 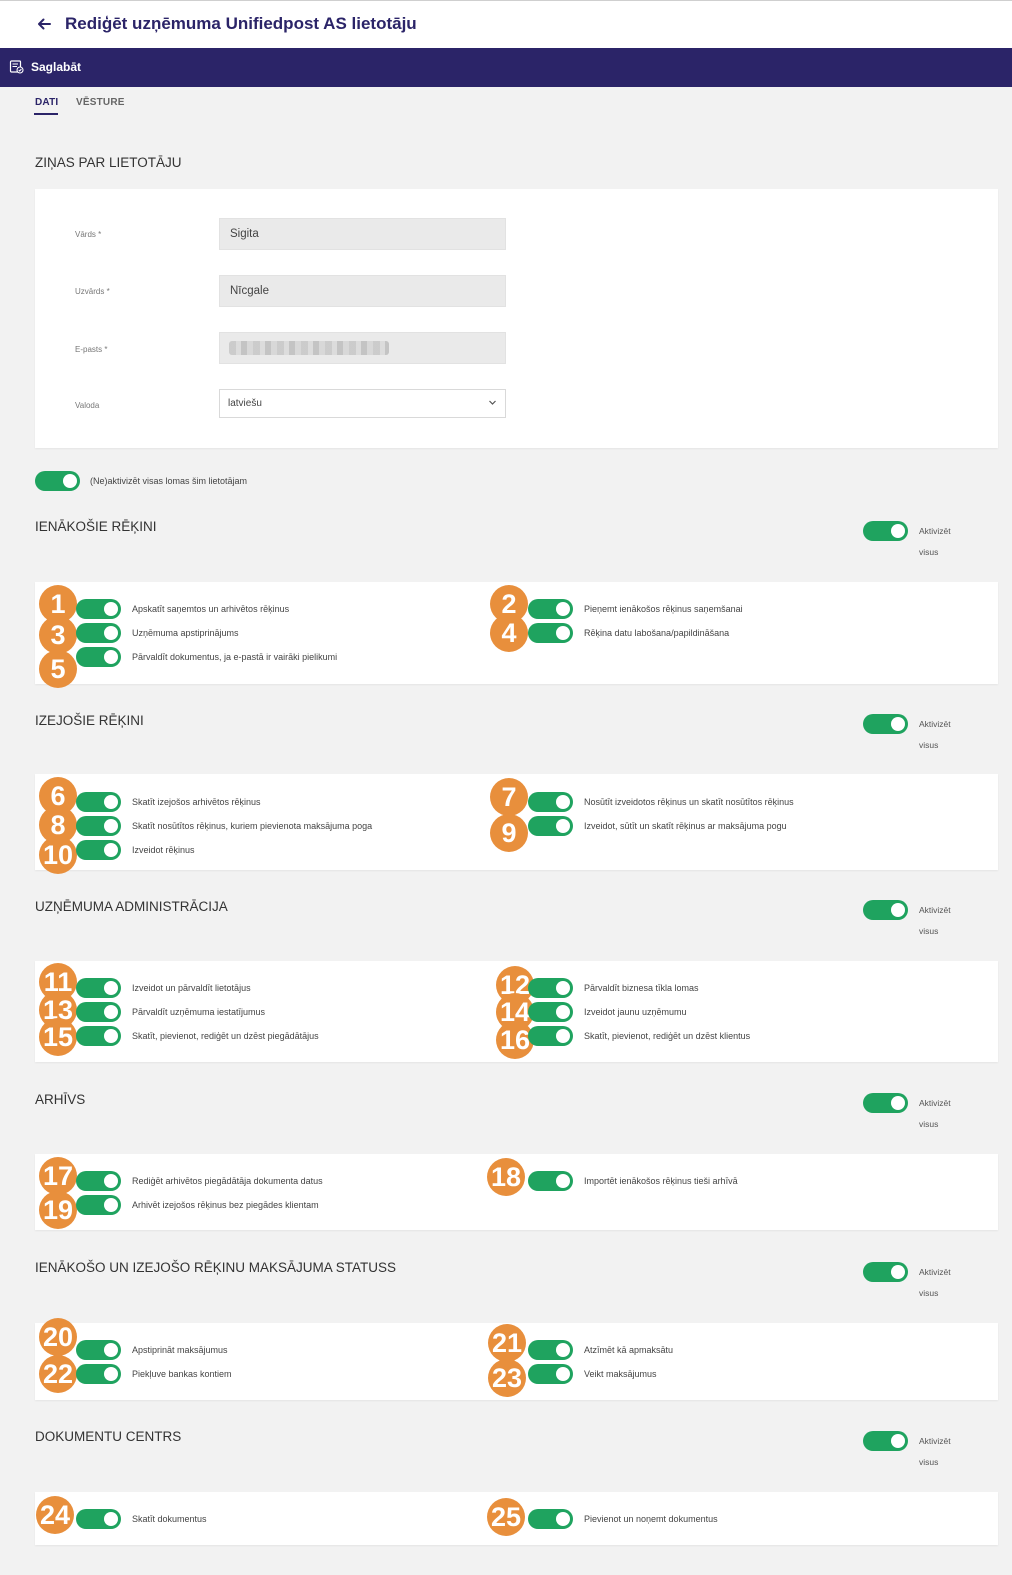 What do you see at coordinates (131, 906) in the screenshot?
I see `section-title-administration: UZŅĒMUMA ADMINISTRĀCIJA` at bounding box center [131, 906].